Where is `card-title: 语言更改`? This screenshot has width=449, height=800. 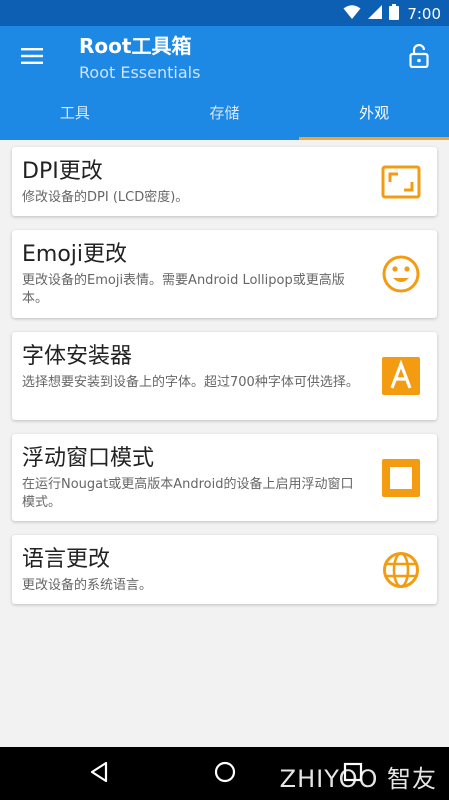 card-title: 语言更改 is located at coordinates (66, 559).